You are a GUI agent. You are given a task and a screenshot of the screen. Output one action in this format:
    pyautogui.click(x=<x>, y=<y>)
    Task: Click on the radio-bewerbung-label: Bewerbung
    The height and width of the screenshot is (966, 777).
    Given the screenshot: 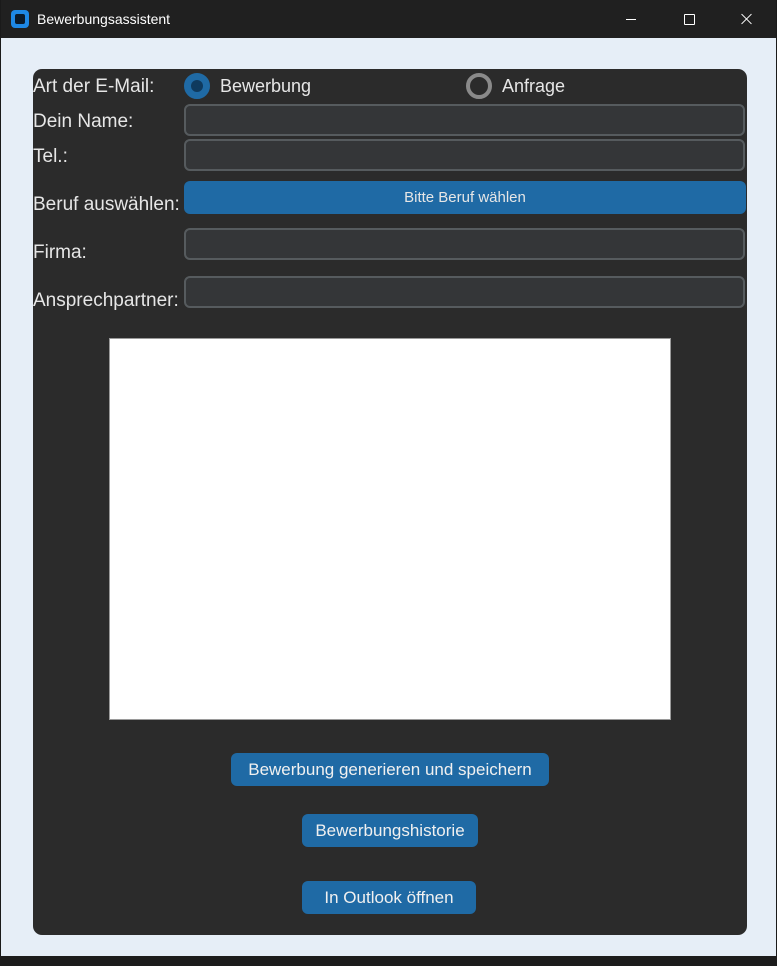 What is the action you would take?
    pyautogui.click(x=265, y=86)
    